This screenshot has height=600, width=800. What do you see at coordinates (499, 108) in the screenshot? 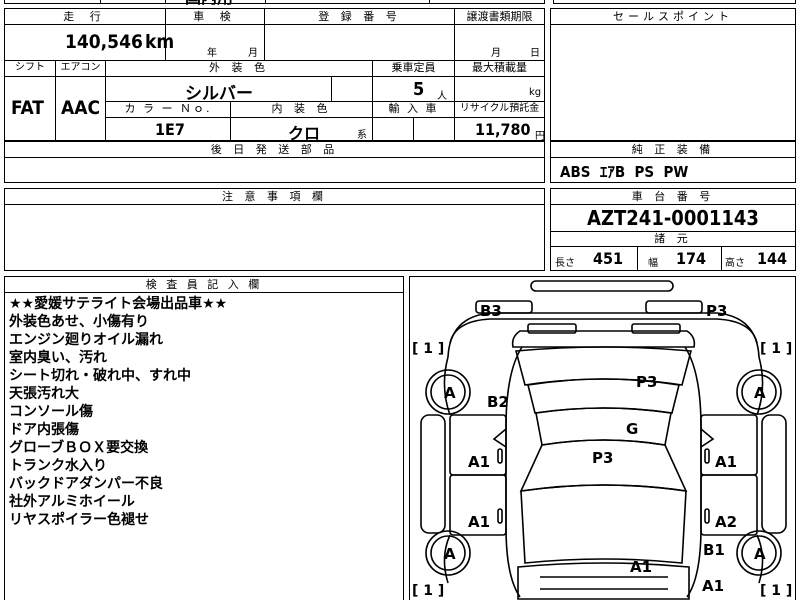
I see `recycle-label: リサイクル預託金` at bounding box center [499, 108].